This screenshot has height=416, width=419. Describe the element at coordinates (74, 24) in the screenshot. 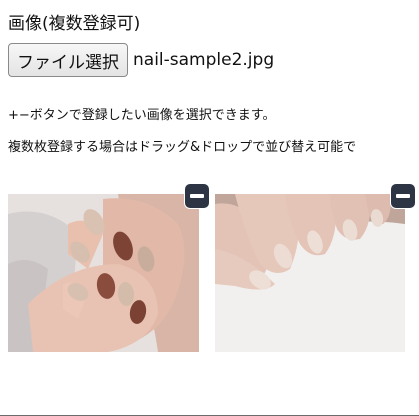

I see `image-field-label: 画像(複数登録可)` at that location.